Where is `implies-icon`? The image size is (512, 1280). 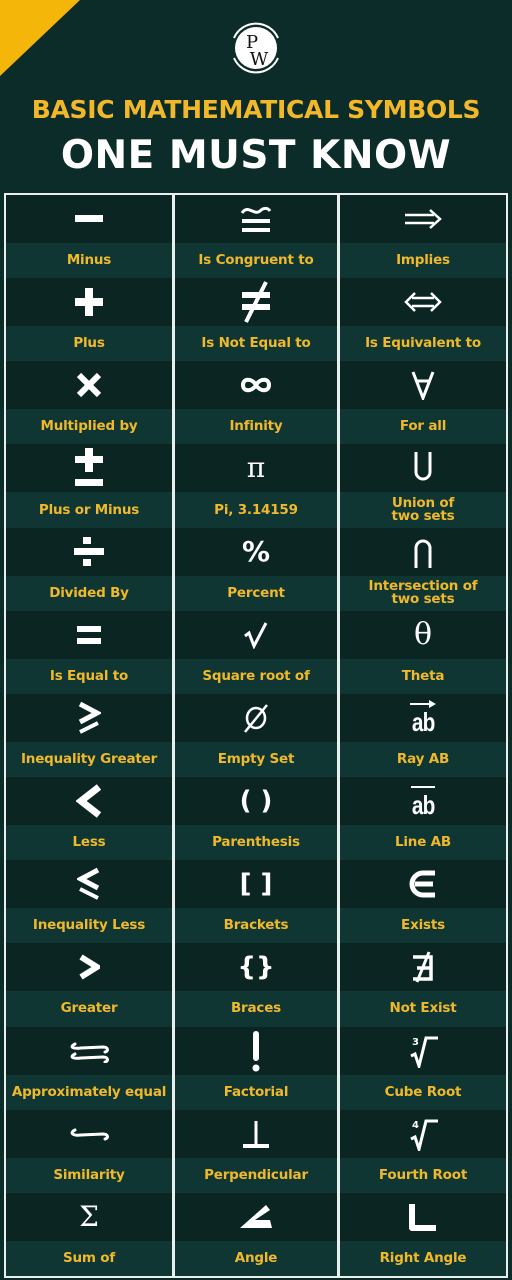
implies-icon is located at coordinates (423, 219).